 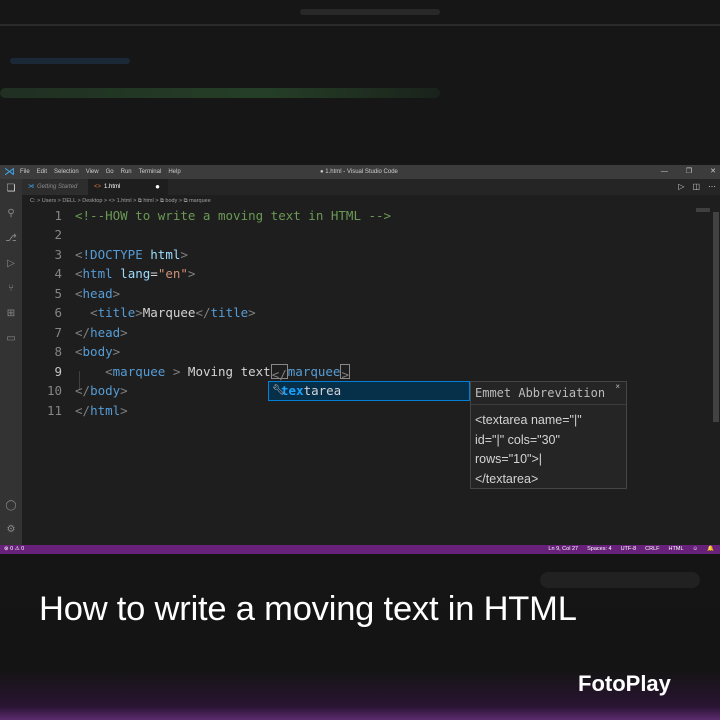 I want to click on vscode-tab-icon: ⋊, so click(x=31, y=187).